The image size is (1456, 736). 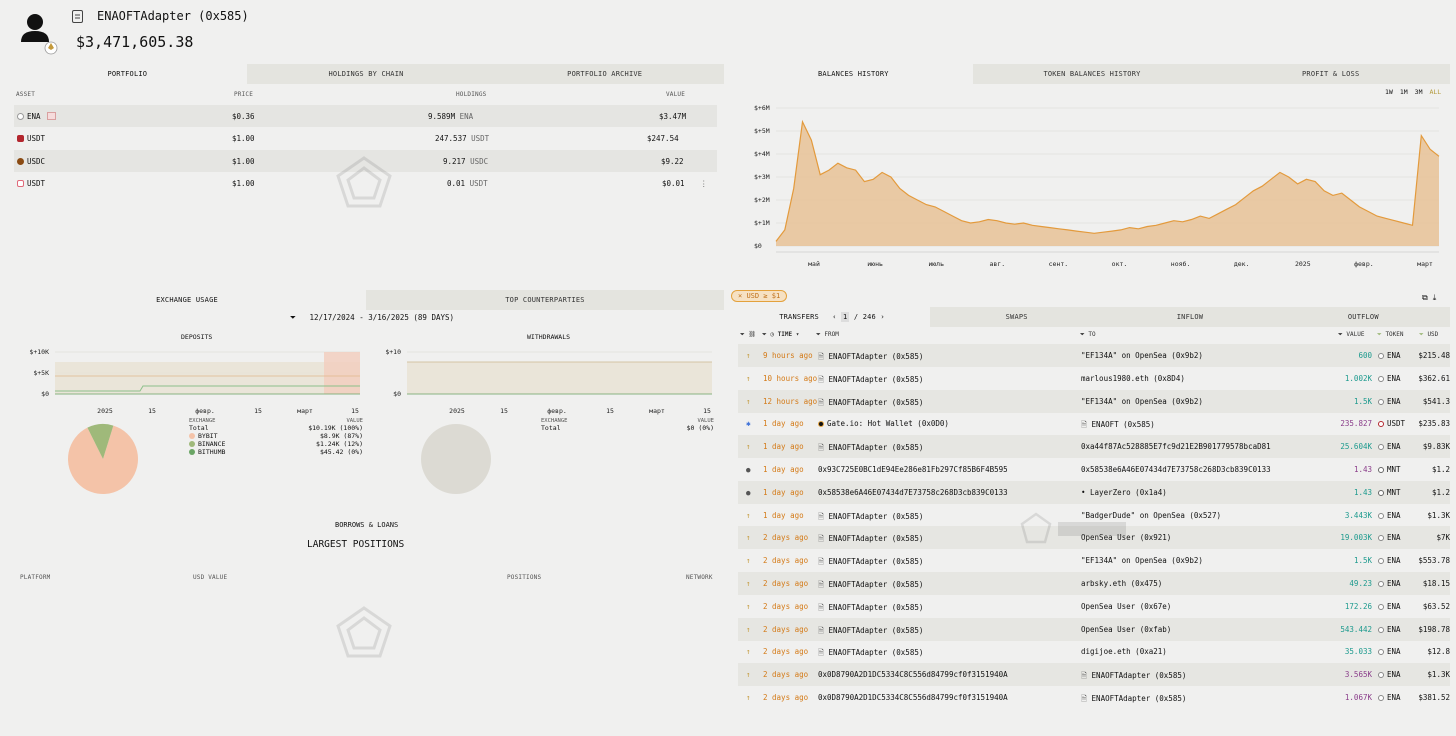 What do you see at coordinates (1126, 629) in the screenshot?
I see `transfer-to: OpenSea User (0xfab)` at bounding box center [1126, 629].